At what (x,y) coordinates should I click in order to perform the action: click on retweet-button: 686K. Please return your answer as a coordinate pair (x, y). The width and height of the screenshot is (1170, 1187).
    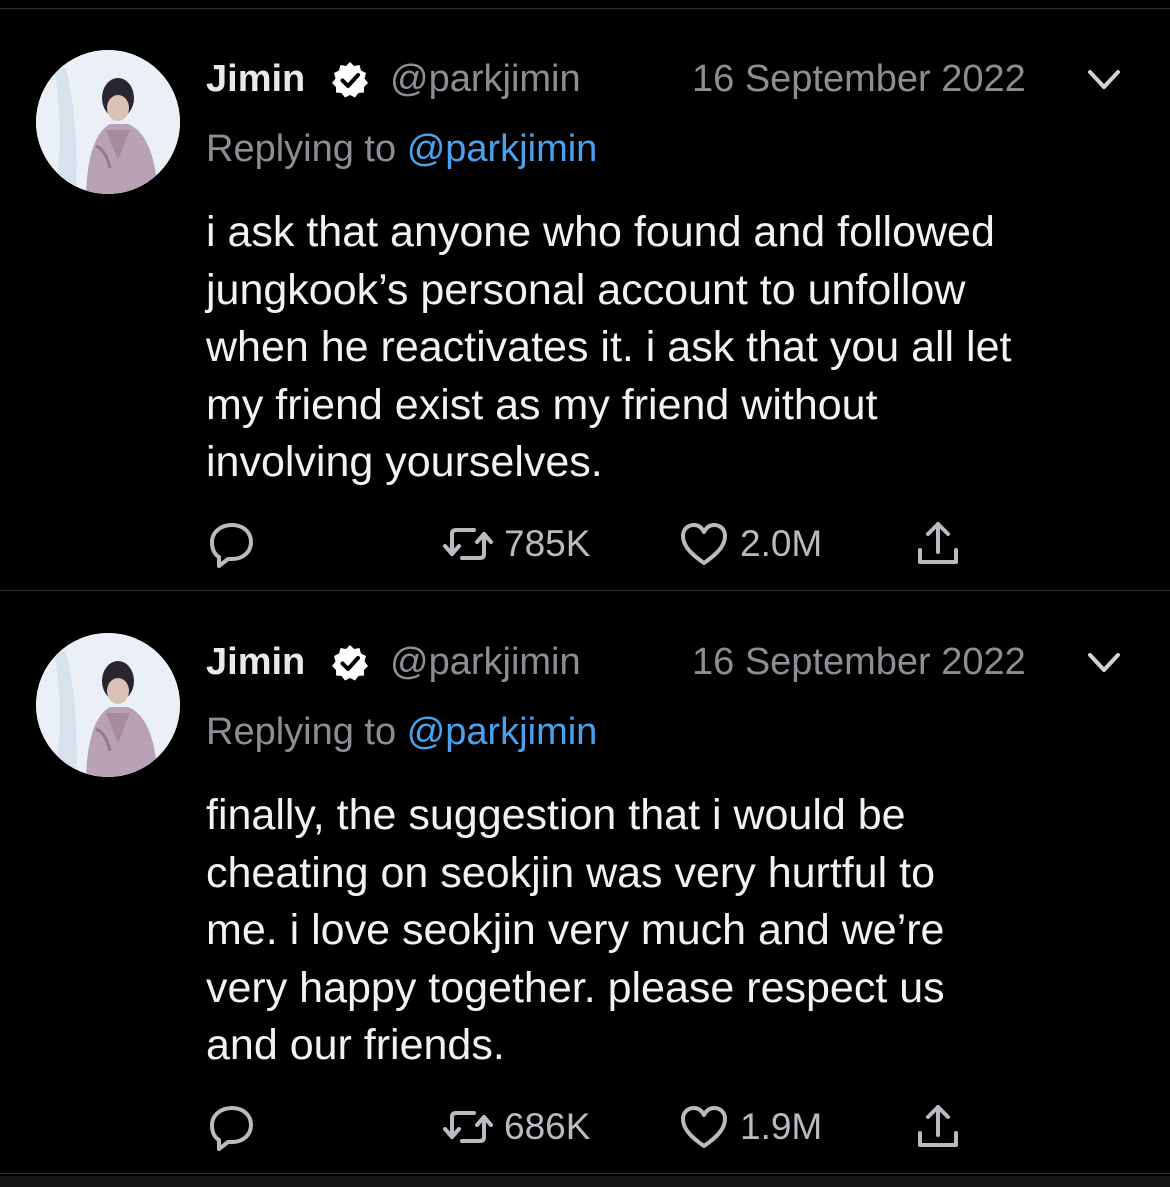
    Looking at the image, I should click on (516, 1127).